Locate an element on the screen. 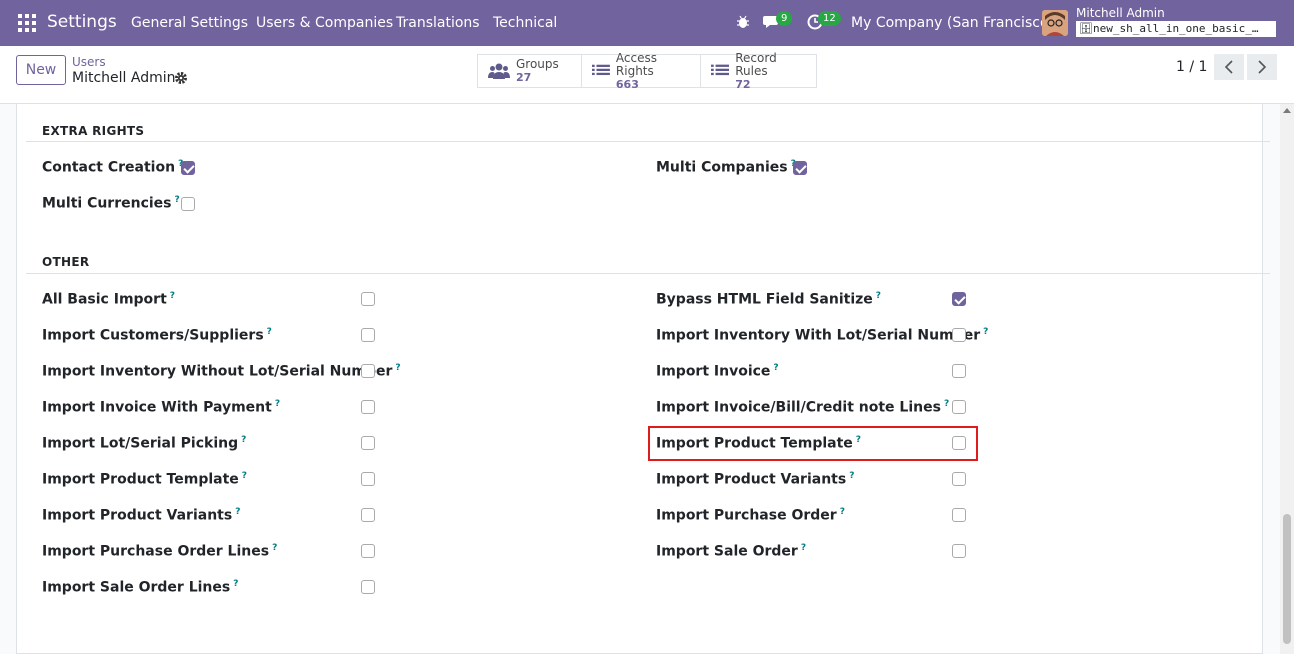  field-label-bypass-html-sanitize: Bypass HTML Field Sanitize? is located at coordinates (769, 299).